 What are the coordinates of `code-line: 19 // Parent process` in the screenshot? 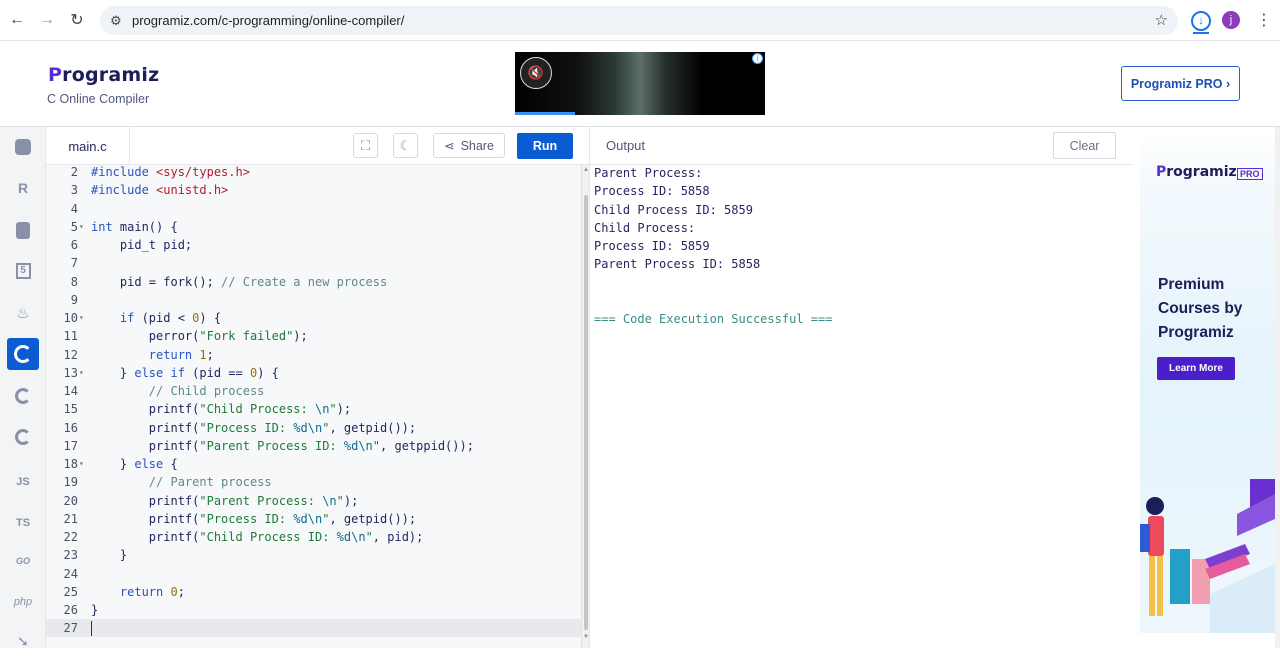 It's located at (313, 482).